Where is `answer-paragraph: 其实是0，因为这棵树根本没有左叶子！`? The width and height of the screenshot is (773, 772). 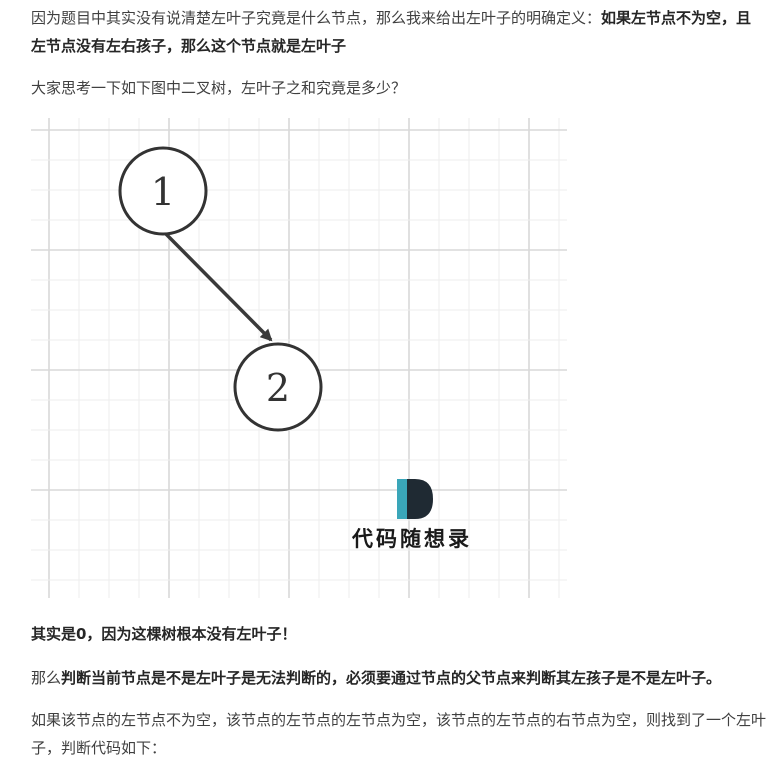
answer-paragraph: 其实是0，因为这棵树根本没有左叶子！ is located at coordinates (396, 634).